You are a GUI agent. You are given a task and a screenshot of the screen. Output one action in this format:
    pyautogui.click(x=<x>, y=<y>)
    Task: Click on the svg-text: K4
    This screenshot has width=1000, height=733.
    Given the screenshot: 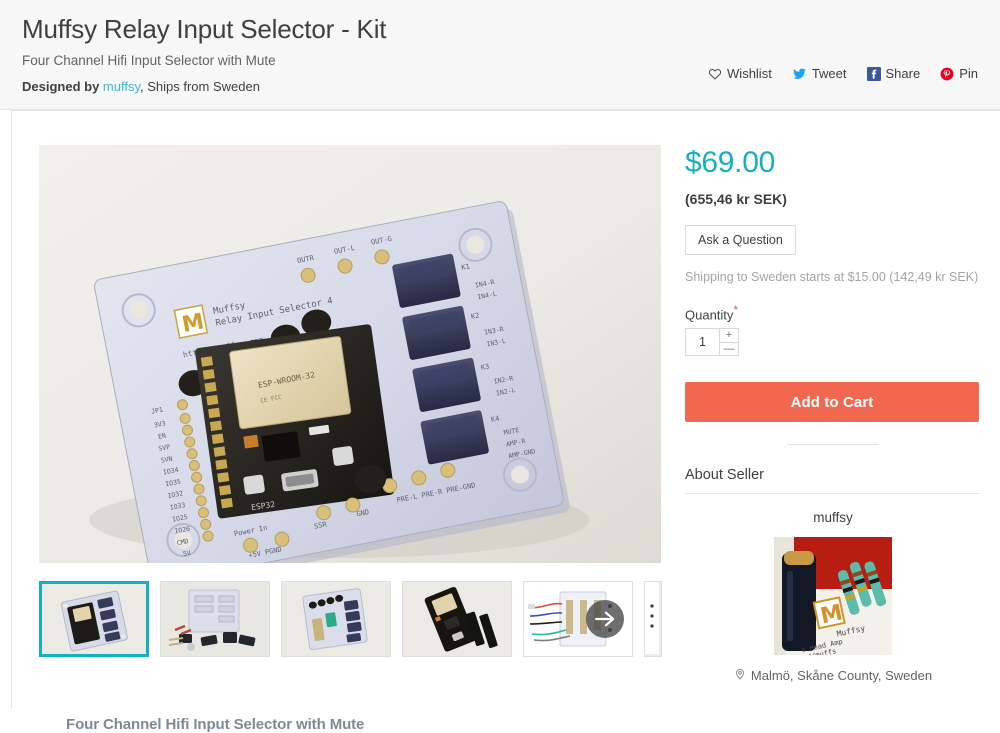 What is the action you would take?
    pyautogui.click(x=495, y=419)
    